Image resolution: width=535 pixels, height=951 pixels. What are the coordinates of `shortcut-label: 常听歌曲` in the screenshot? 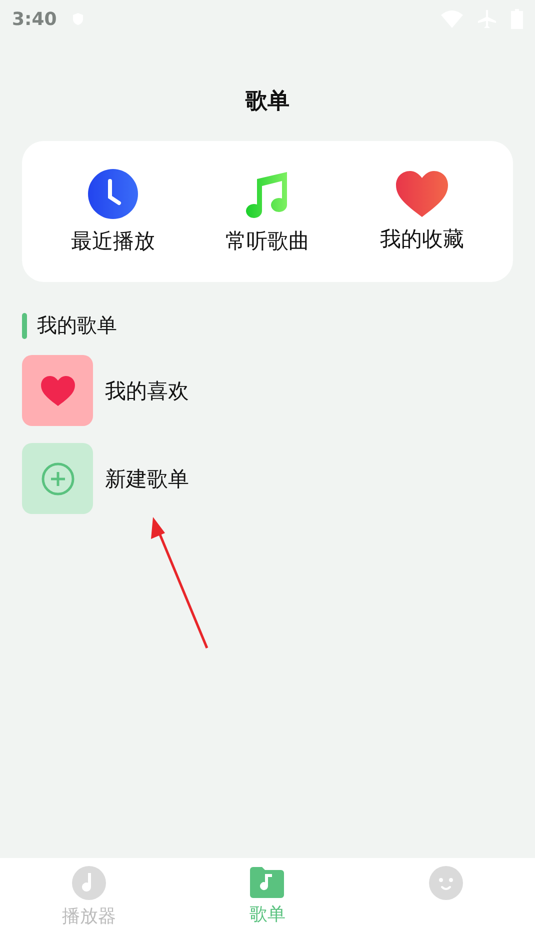 It's located at (267, 240).